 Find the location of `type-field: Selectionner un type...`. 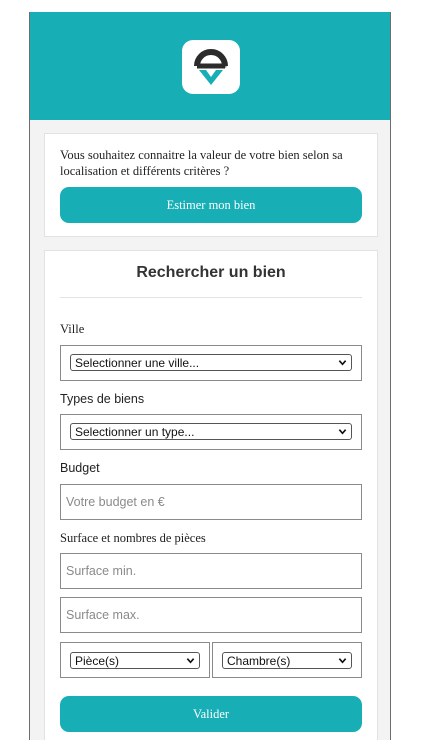

type-field: Selectionner un type... is located at coordinates (211, 432).